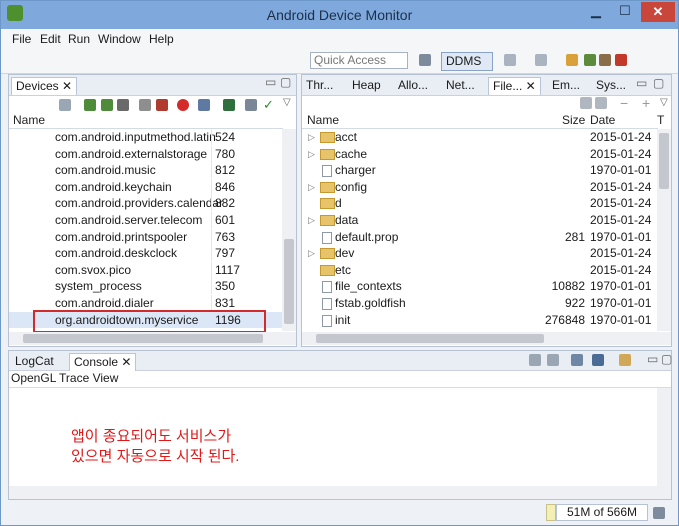  Describe the element at coordinates (285, 82) in the screenshot. I see `maximize-view-icon: ▢` at that location.